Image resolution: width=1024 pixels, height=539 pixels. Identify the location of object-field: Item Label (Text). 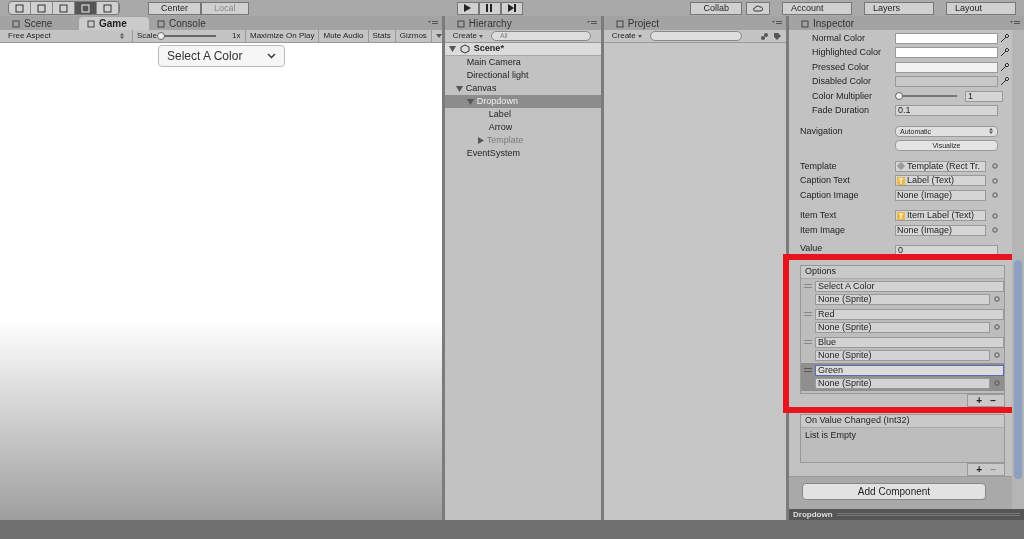
(940, 216).